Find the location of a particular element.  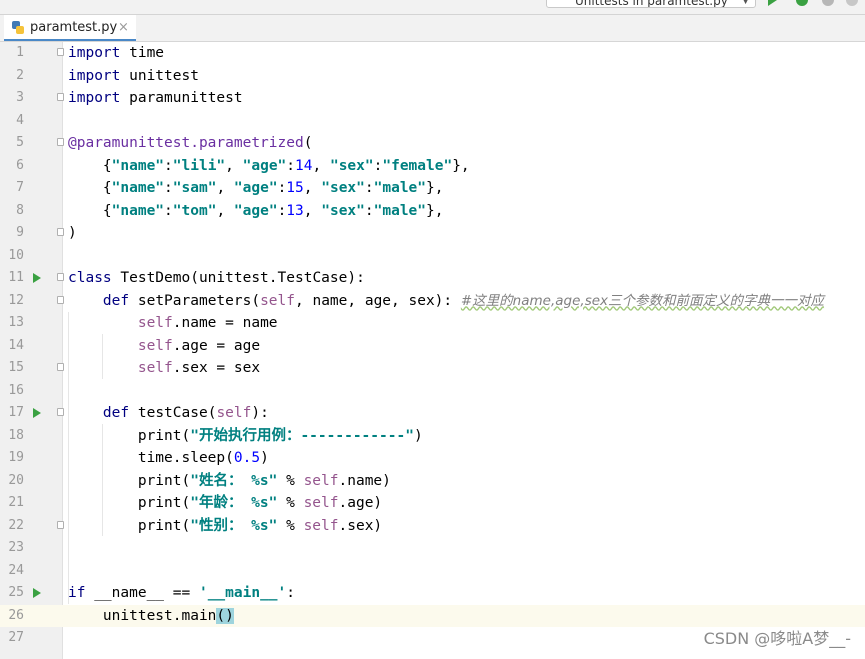

profile-icon is located at coordinates (852, 3).